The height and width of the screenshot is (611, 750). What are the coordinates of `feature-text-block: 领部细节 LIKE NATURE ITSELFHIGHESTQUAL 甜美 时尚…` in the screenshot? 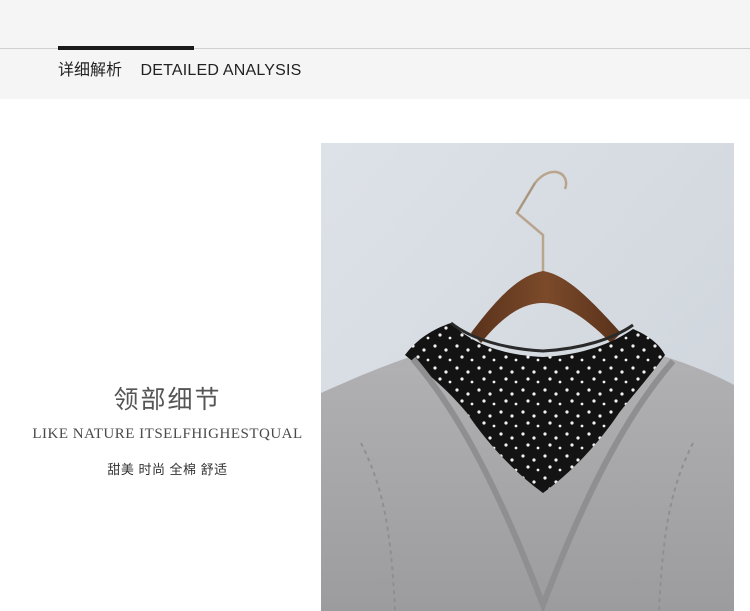 It's located at (167, 429).